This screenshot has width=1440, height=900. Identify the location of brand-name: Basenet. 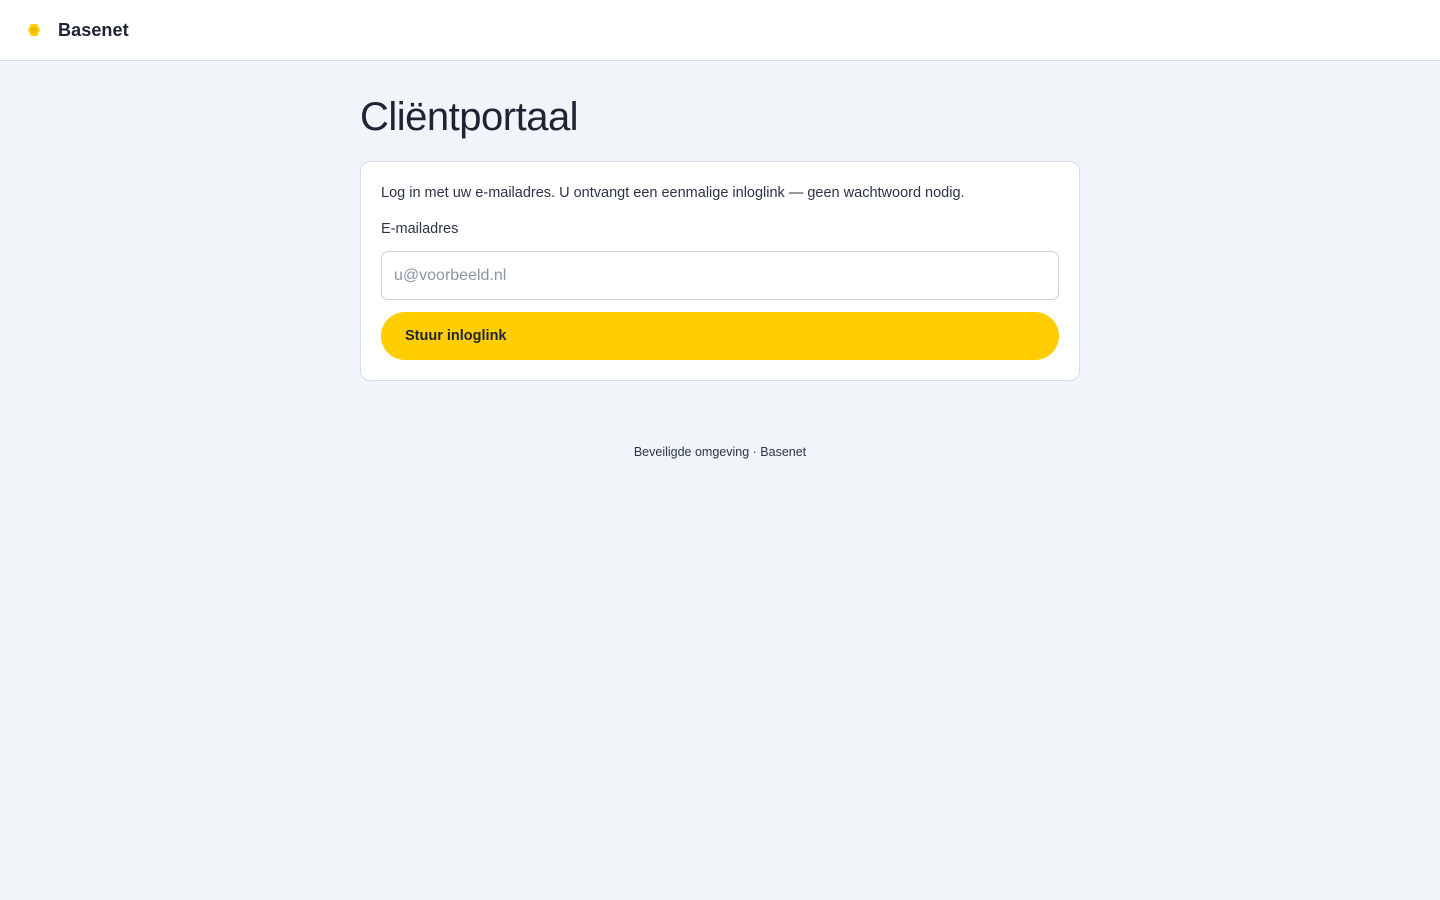
(93, 30).